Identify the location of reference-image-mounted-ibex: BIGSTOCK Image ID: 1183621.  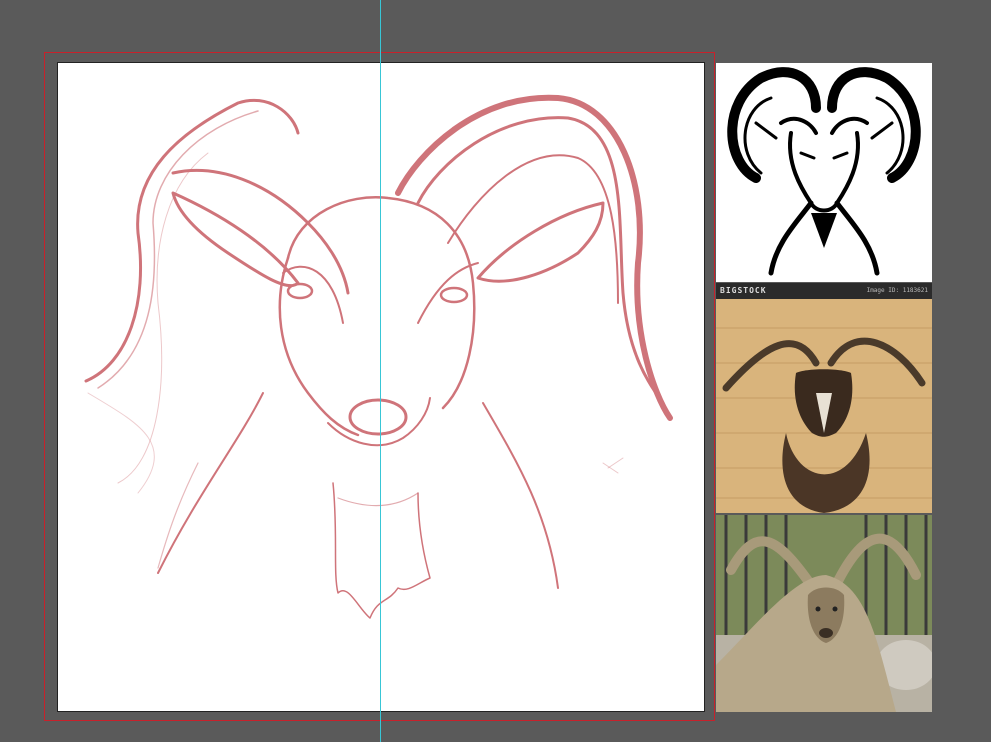
(824, 398).